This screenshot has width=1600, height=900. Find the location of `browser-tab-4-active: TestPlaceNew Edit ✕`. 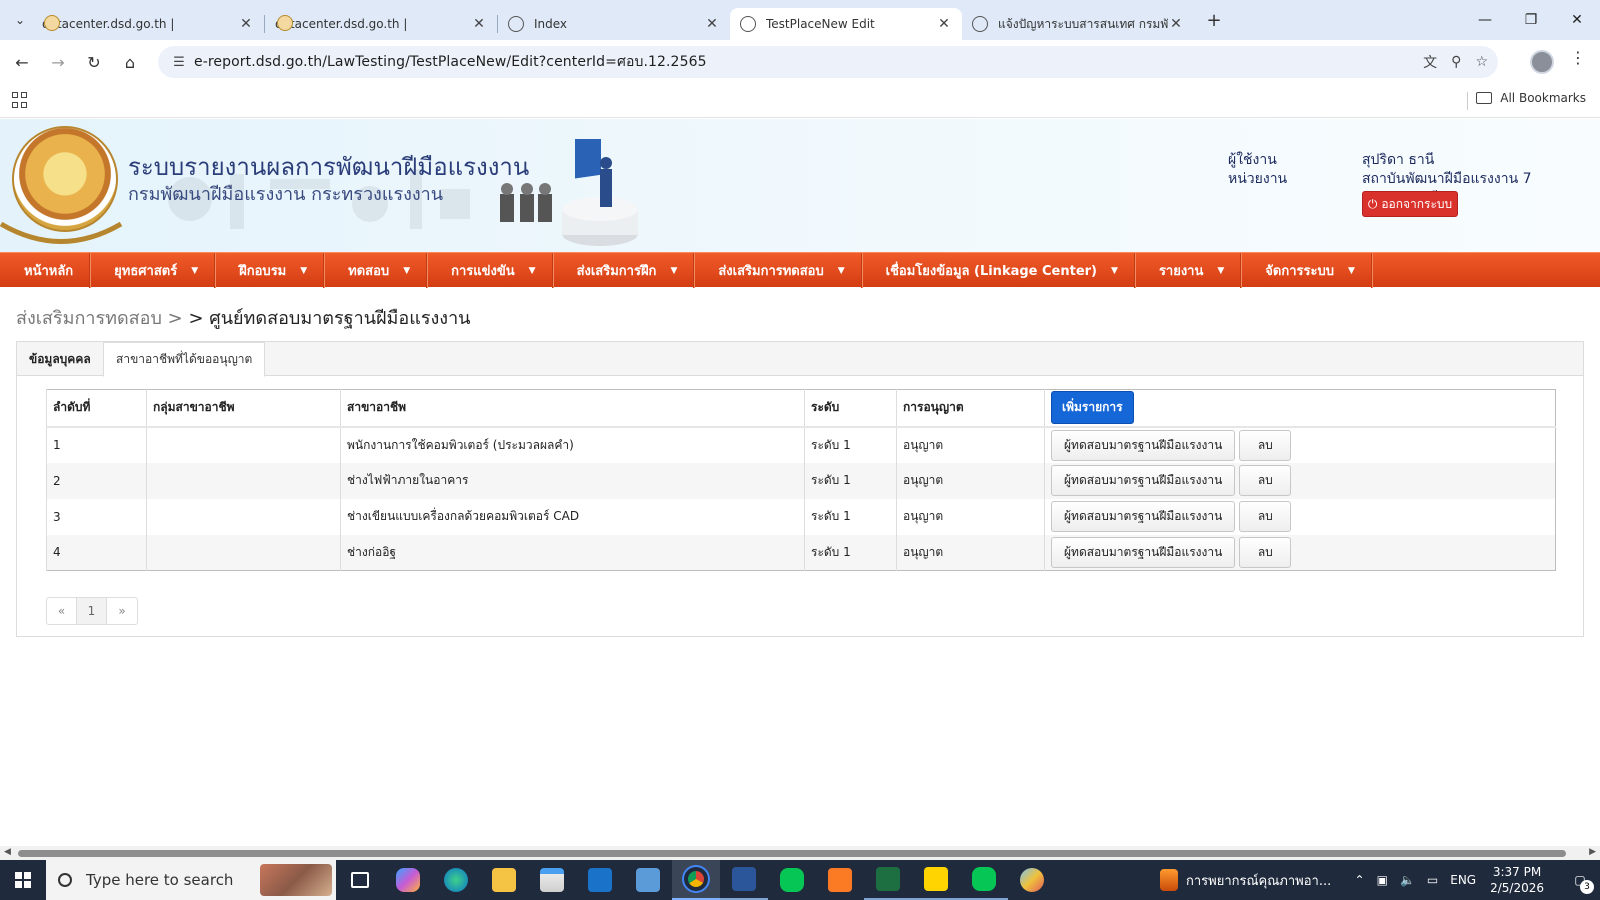

browser-tab-4-active: TestPlaceNew Edit ✕ is located at coordinates (846, 24).